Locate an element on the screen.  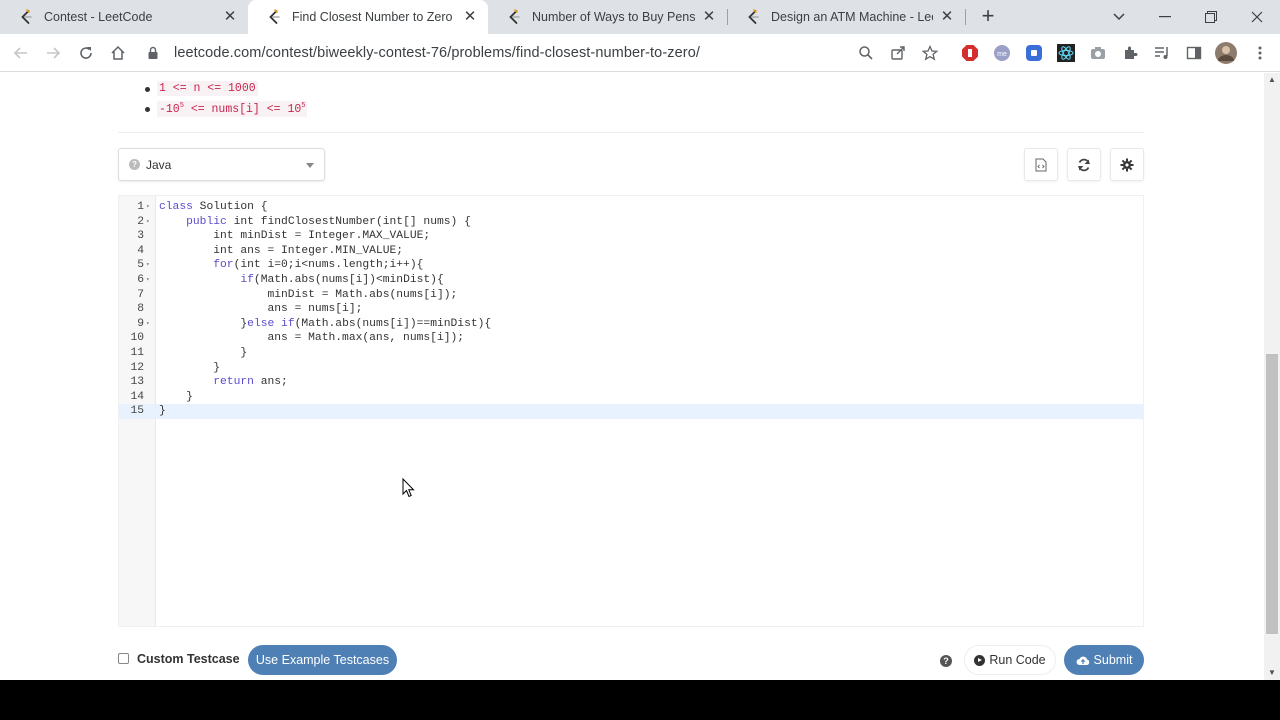
run-code-button: Run Code is located at coordinates (1010, 660).